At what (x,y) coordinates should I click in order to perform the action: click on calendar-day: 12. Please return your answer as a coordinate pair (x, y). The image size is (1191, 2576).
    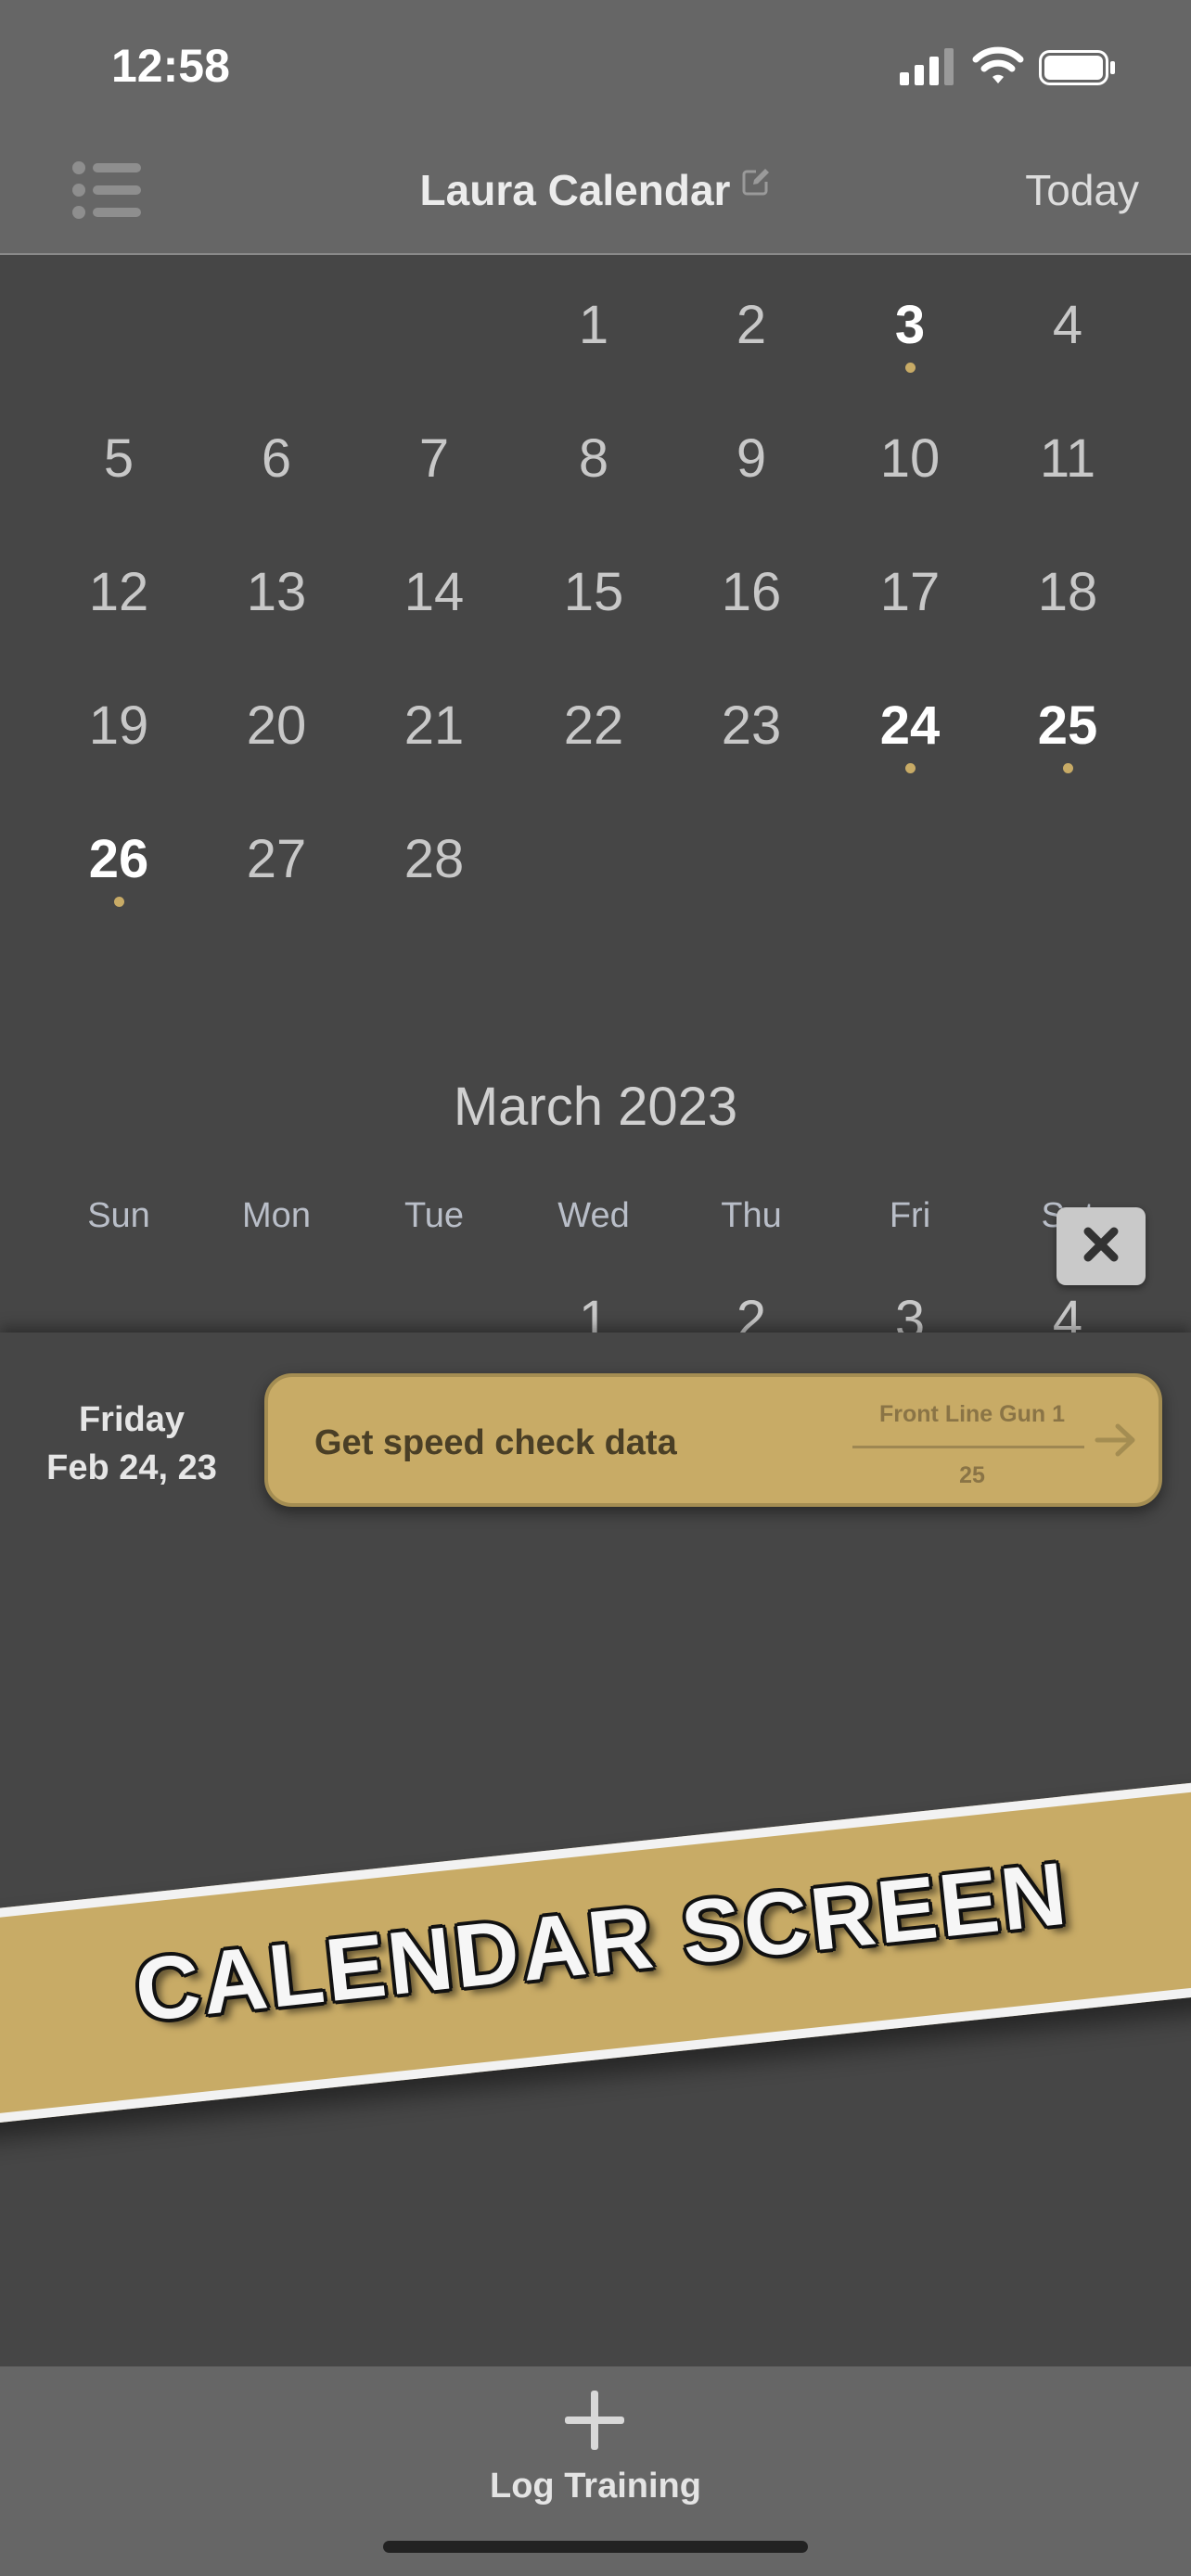
    Looking at the image, I should click on (119, 592).